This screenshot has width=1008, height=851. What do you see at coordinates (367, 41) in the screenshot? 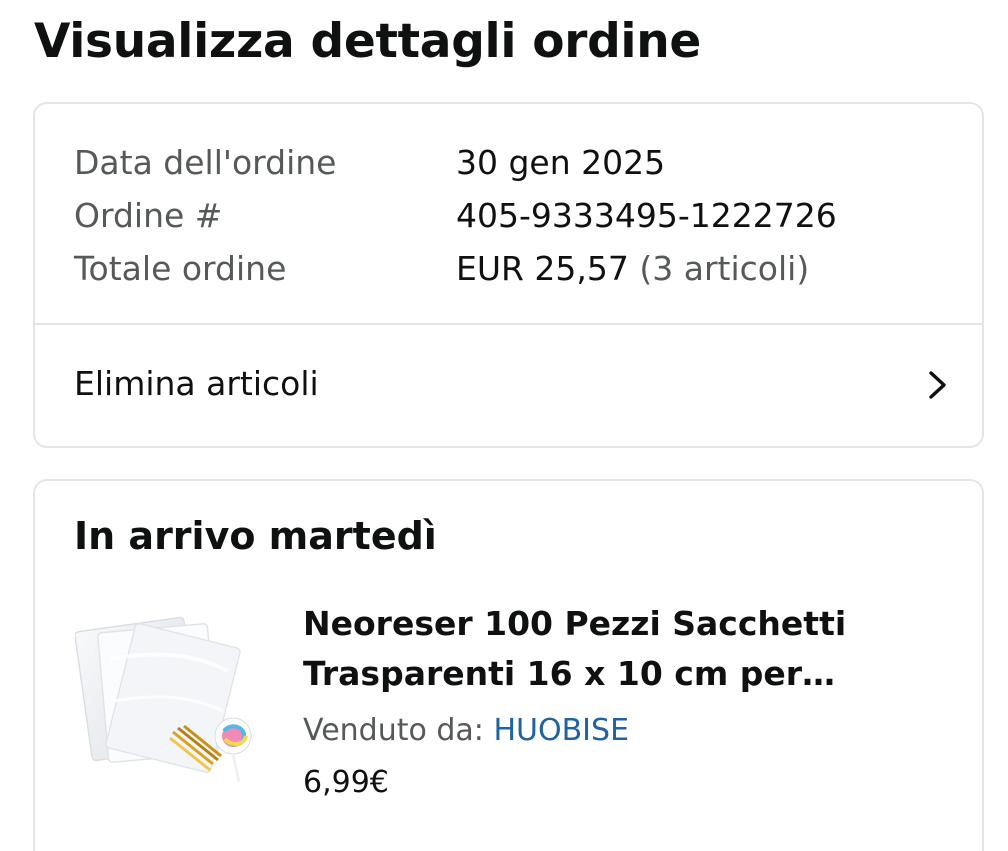
I see `page-title: Visualizza dettagli ordine` at bounding box center [367, 41].